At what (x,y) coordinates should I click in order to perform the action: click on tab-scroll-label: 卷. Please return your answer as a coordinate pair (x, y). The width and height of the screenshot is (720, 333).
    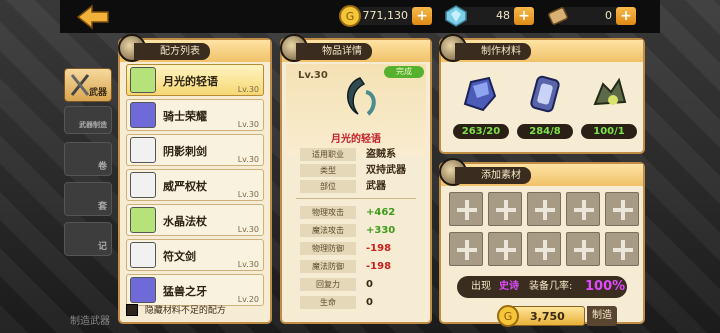
    Looking at the image, I should click on (102, 167).